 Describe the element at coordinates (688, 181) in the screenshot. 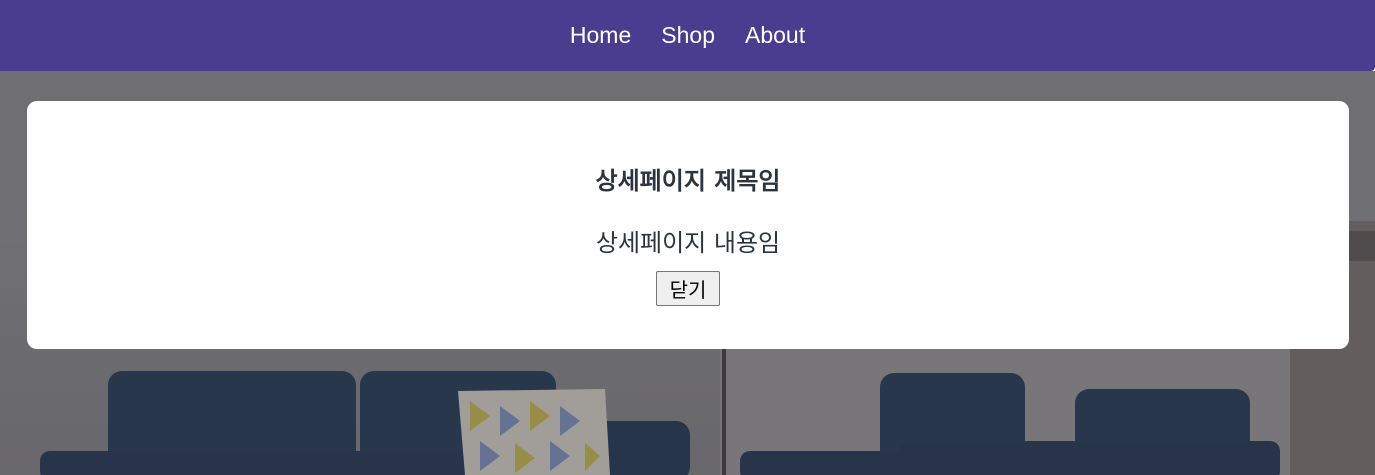

I see `modal-title: 상세페이지 제목임` at that location.